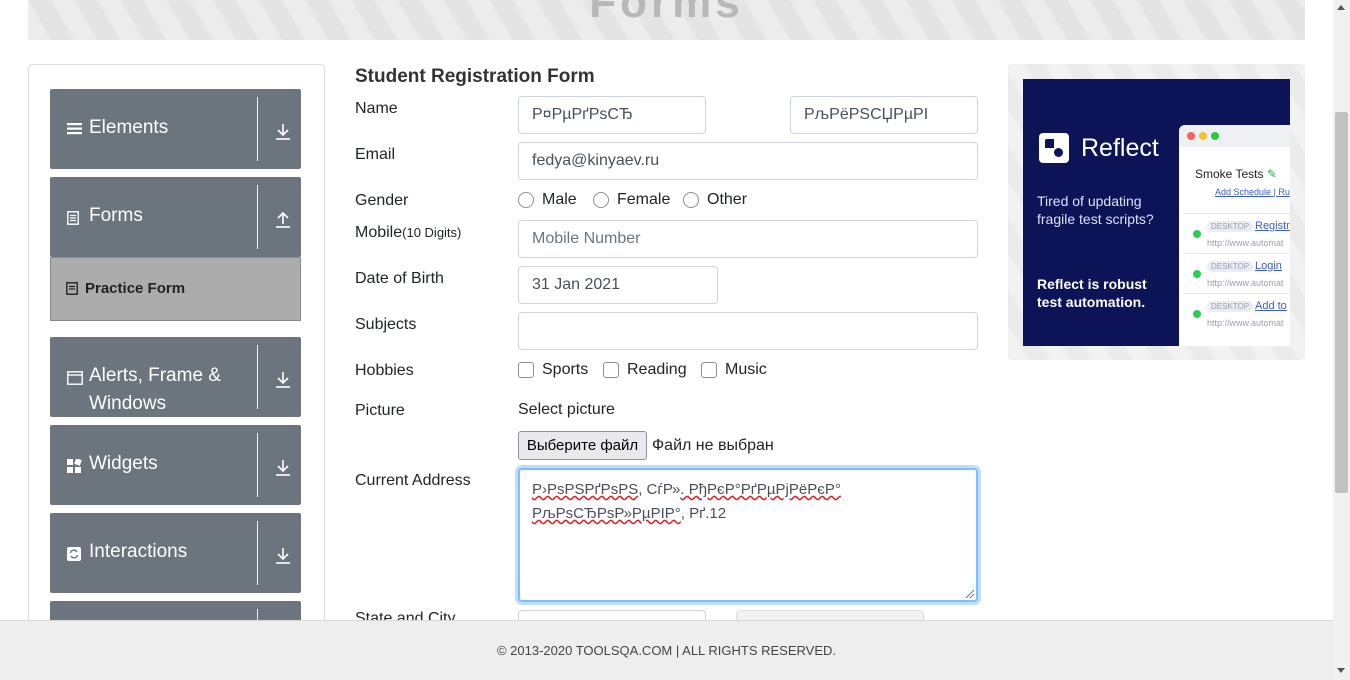 The height and width of the screenshot is (680, 1350). Describe the element at coordinates (1095, 210) in the screenshot. I see `ad-tagline: Tired of updating fragile test scripts?` at that location.